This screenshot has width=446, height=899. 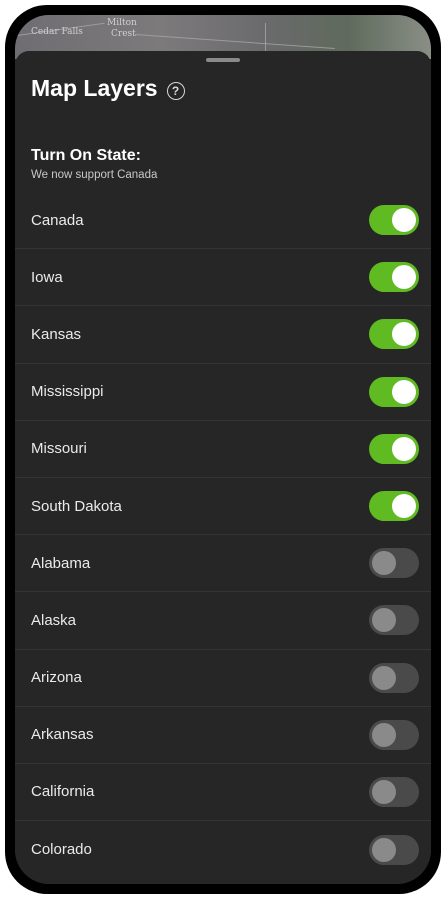 I want to click on list-item: Arkansas, so click(x=223, y=735).